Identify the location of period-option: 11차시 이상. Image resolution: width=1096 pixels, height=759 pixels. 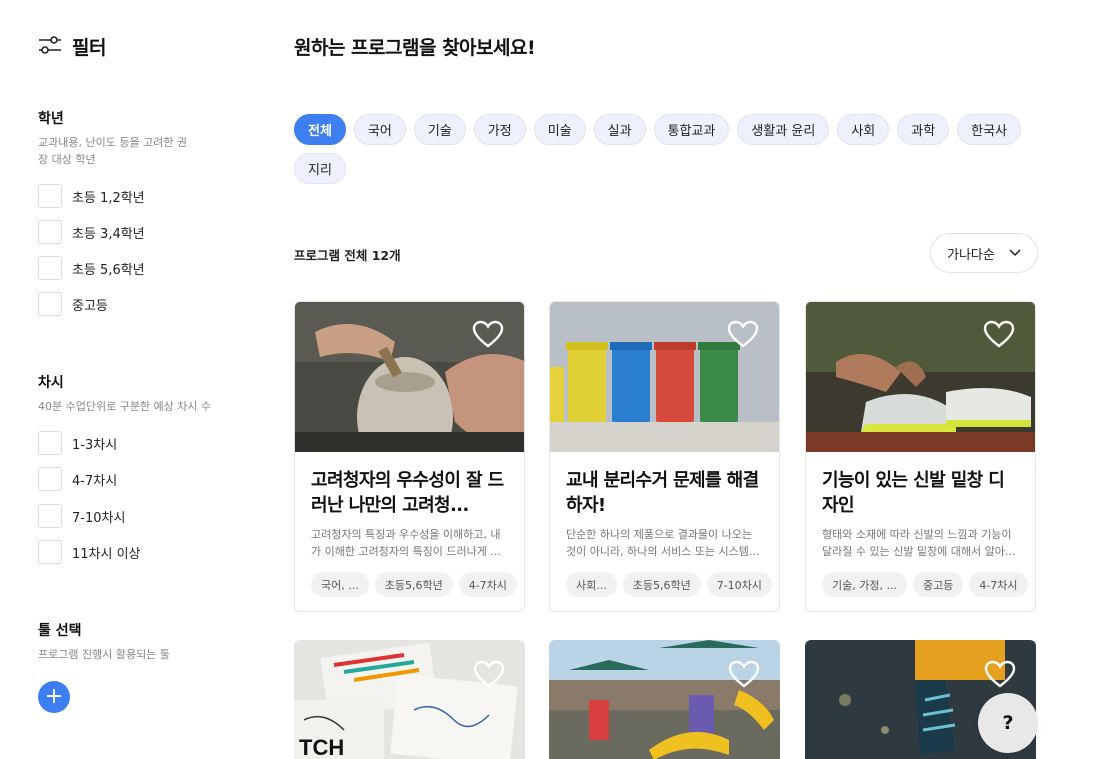
(89, 552).